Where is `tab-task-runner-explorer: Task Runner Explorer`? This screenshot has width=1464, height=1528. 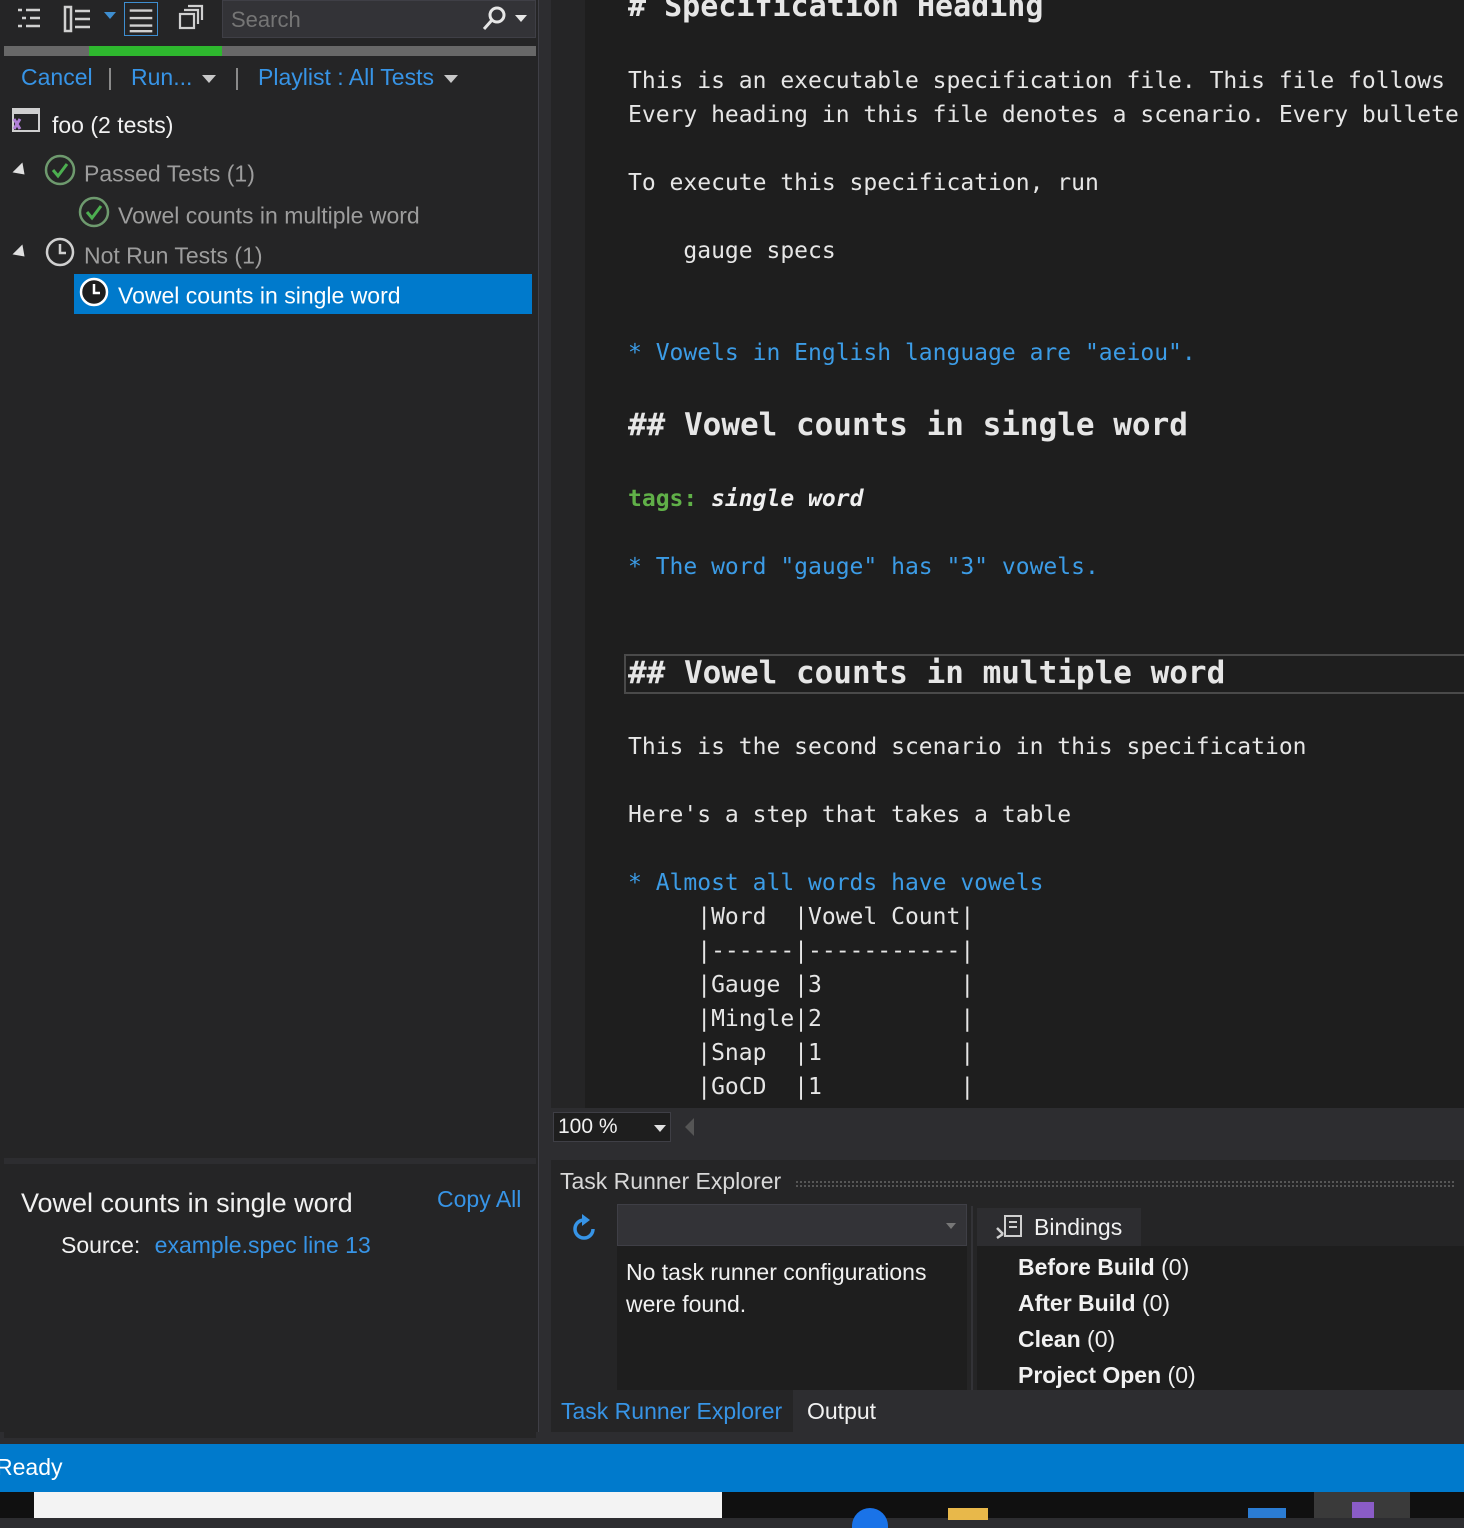 tab-task-runner-explorer: Task Runner Explorer is located at coordinates (672, 1411).